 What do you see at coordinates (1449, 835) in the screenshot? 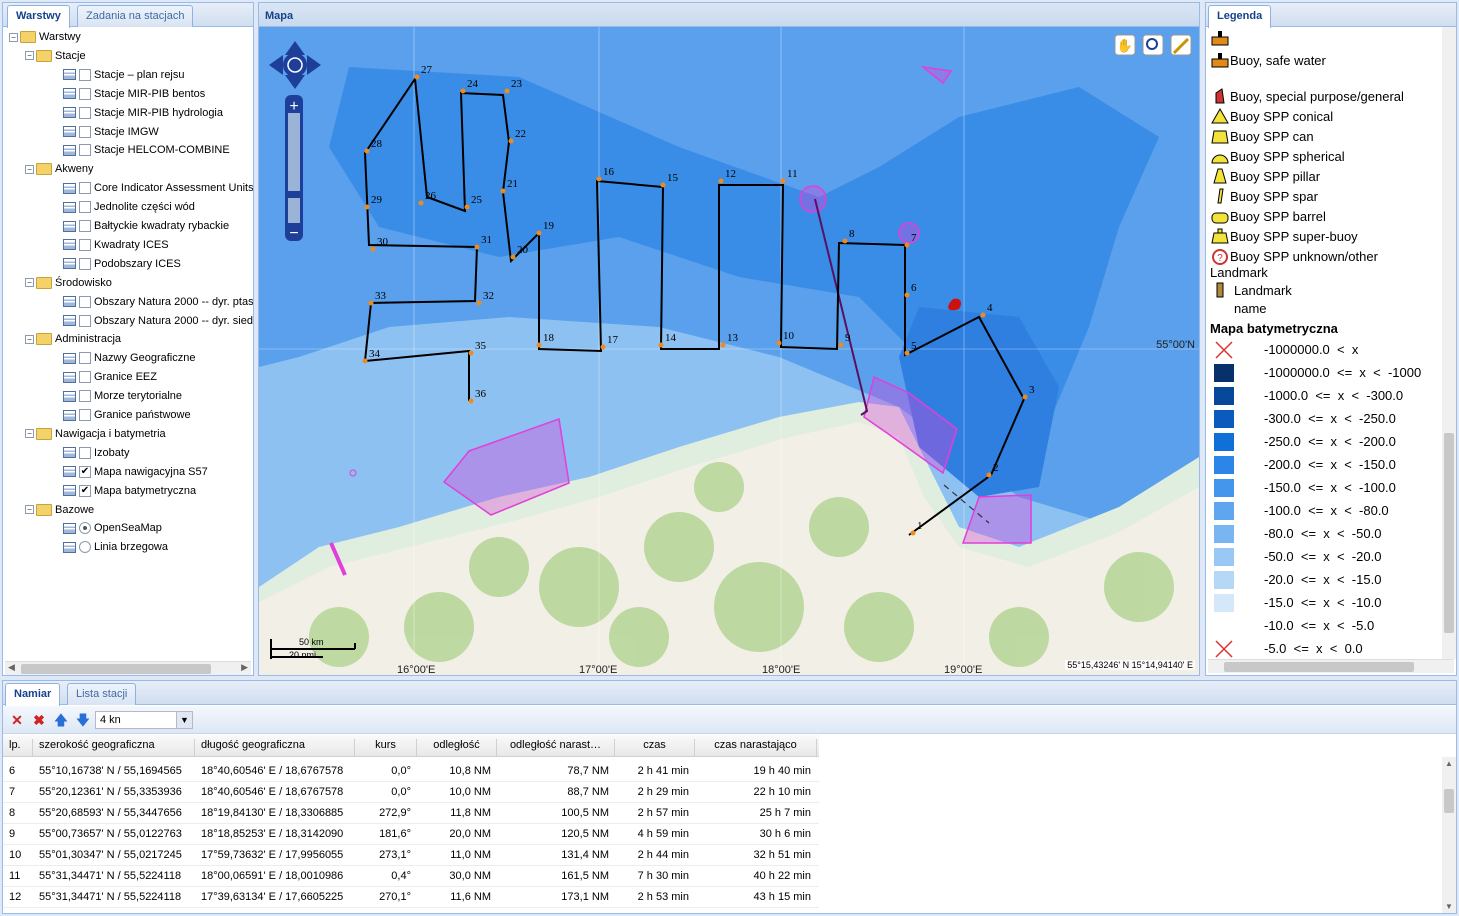
I see `grid-vscrollbar: ▲ ▼` at bounding box center [1449, 835].